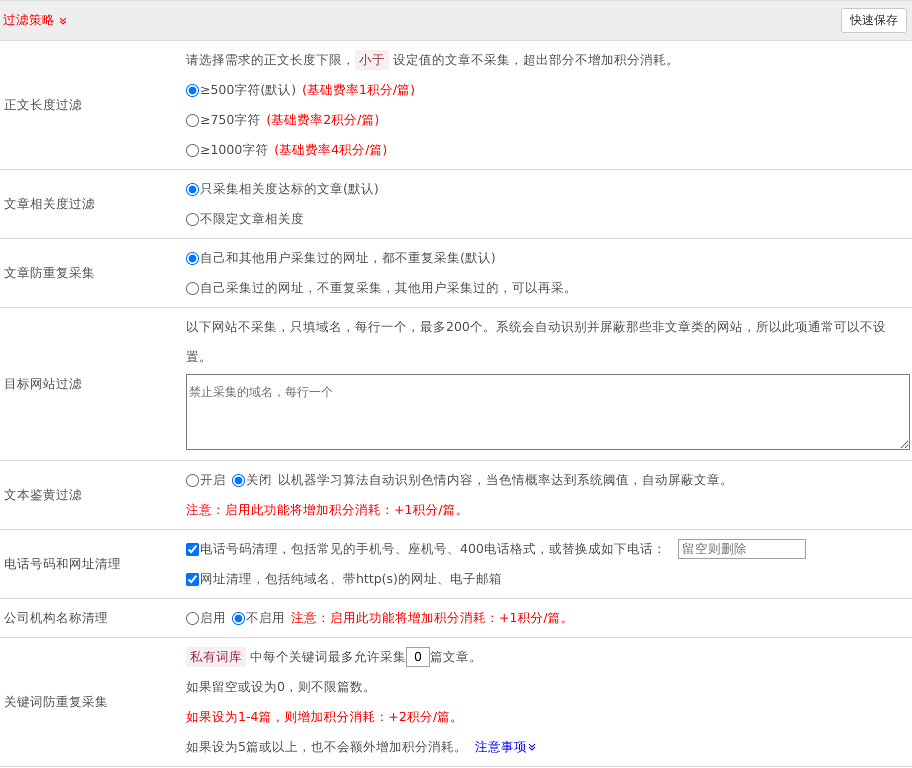 This screenshot has width=912, height=768. Describe the element at coordinates (56, 618) in the screenshot. I see `setting-label: 公司机构名称清理` at that location.